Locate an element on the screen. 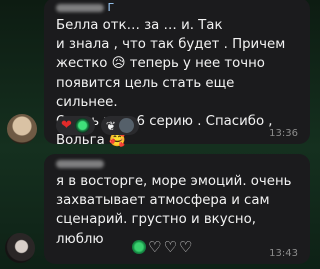 The height and width of the screenshot is (269, 320). inline-emoji-row: ♡ ♡ ♡ is located at coordinates (162, 247).